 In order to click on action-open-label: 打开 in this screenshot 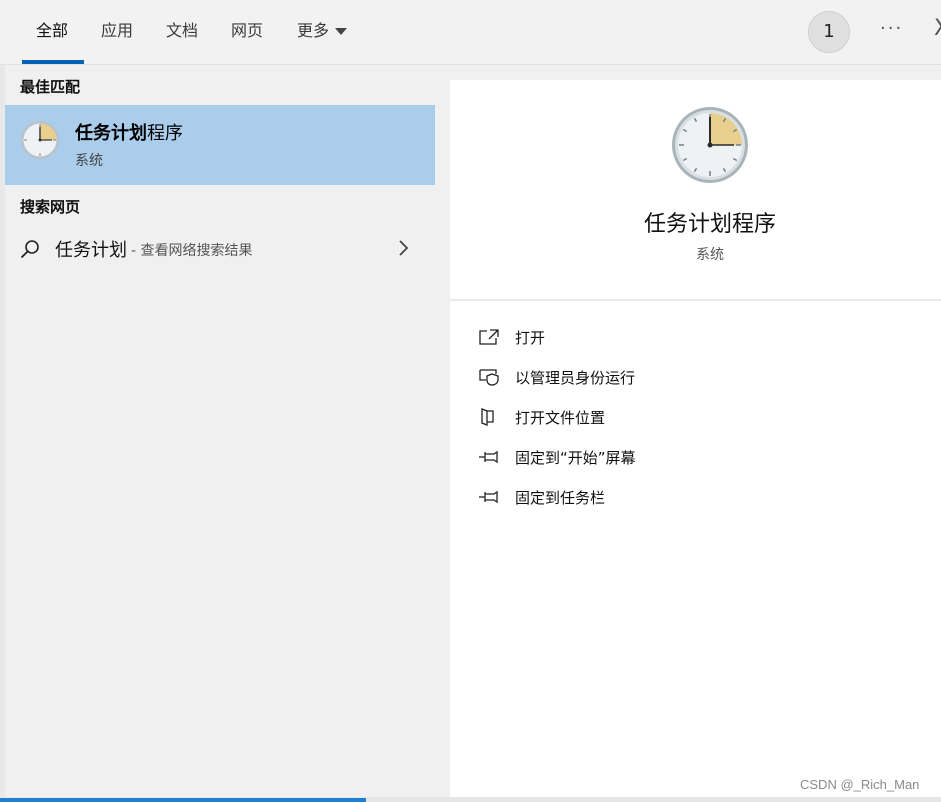, I will do `click(530, 338)`.